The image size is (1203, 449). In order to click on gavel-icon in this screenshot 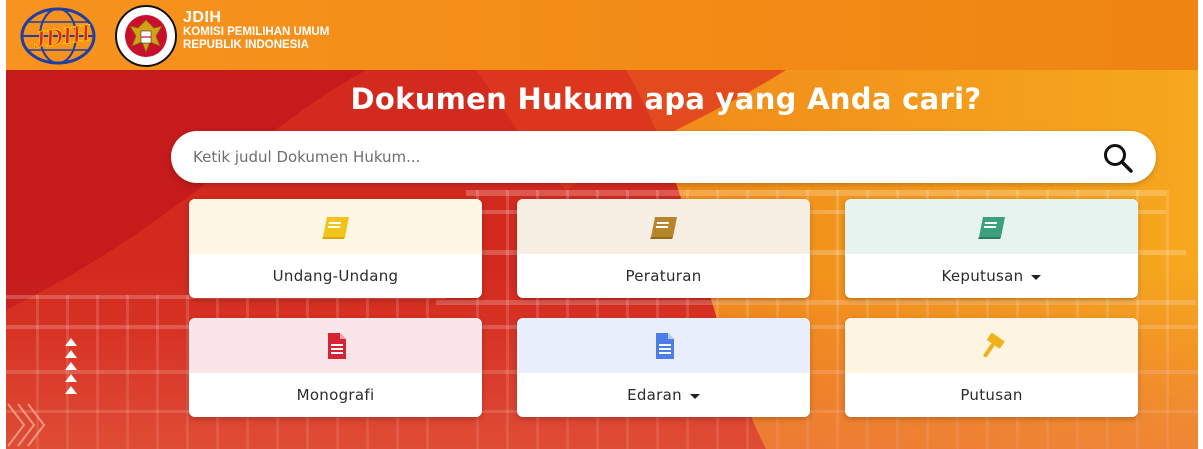, I will do `click(993, 345)`.